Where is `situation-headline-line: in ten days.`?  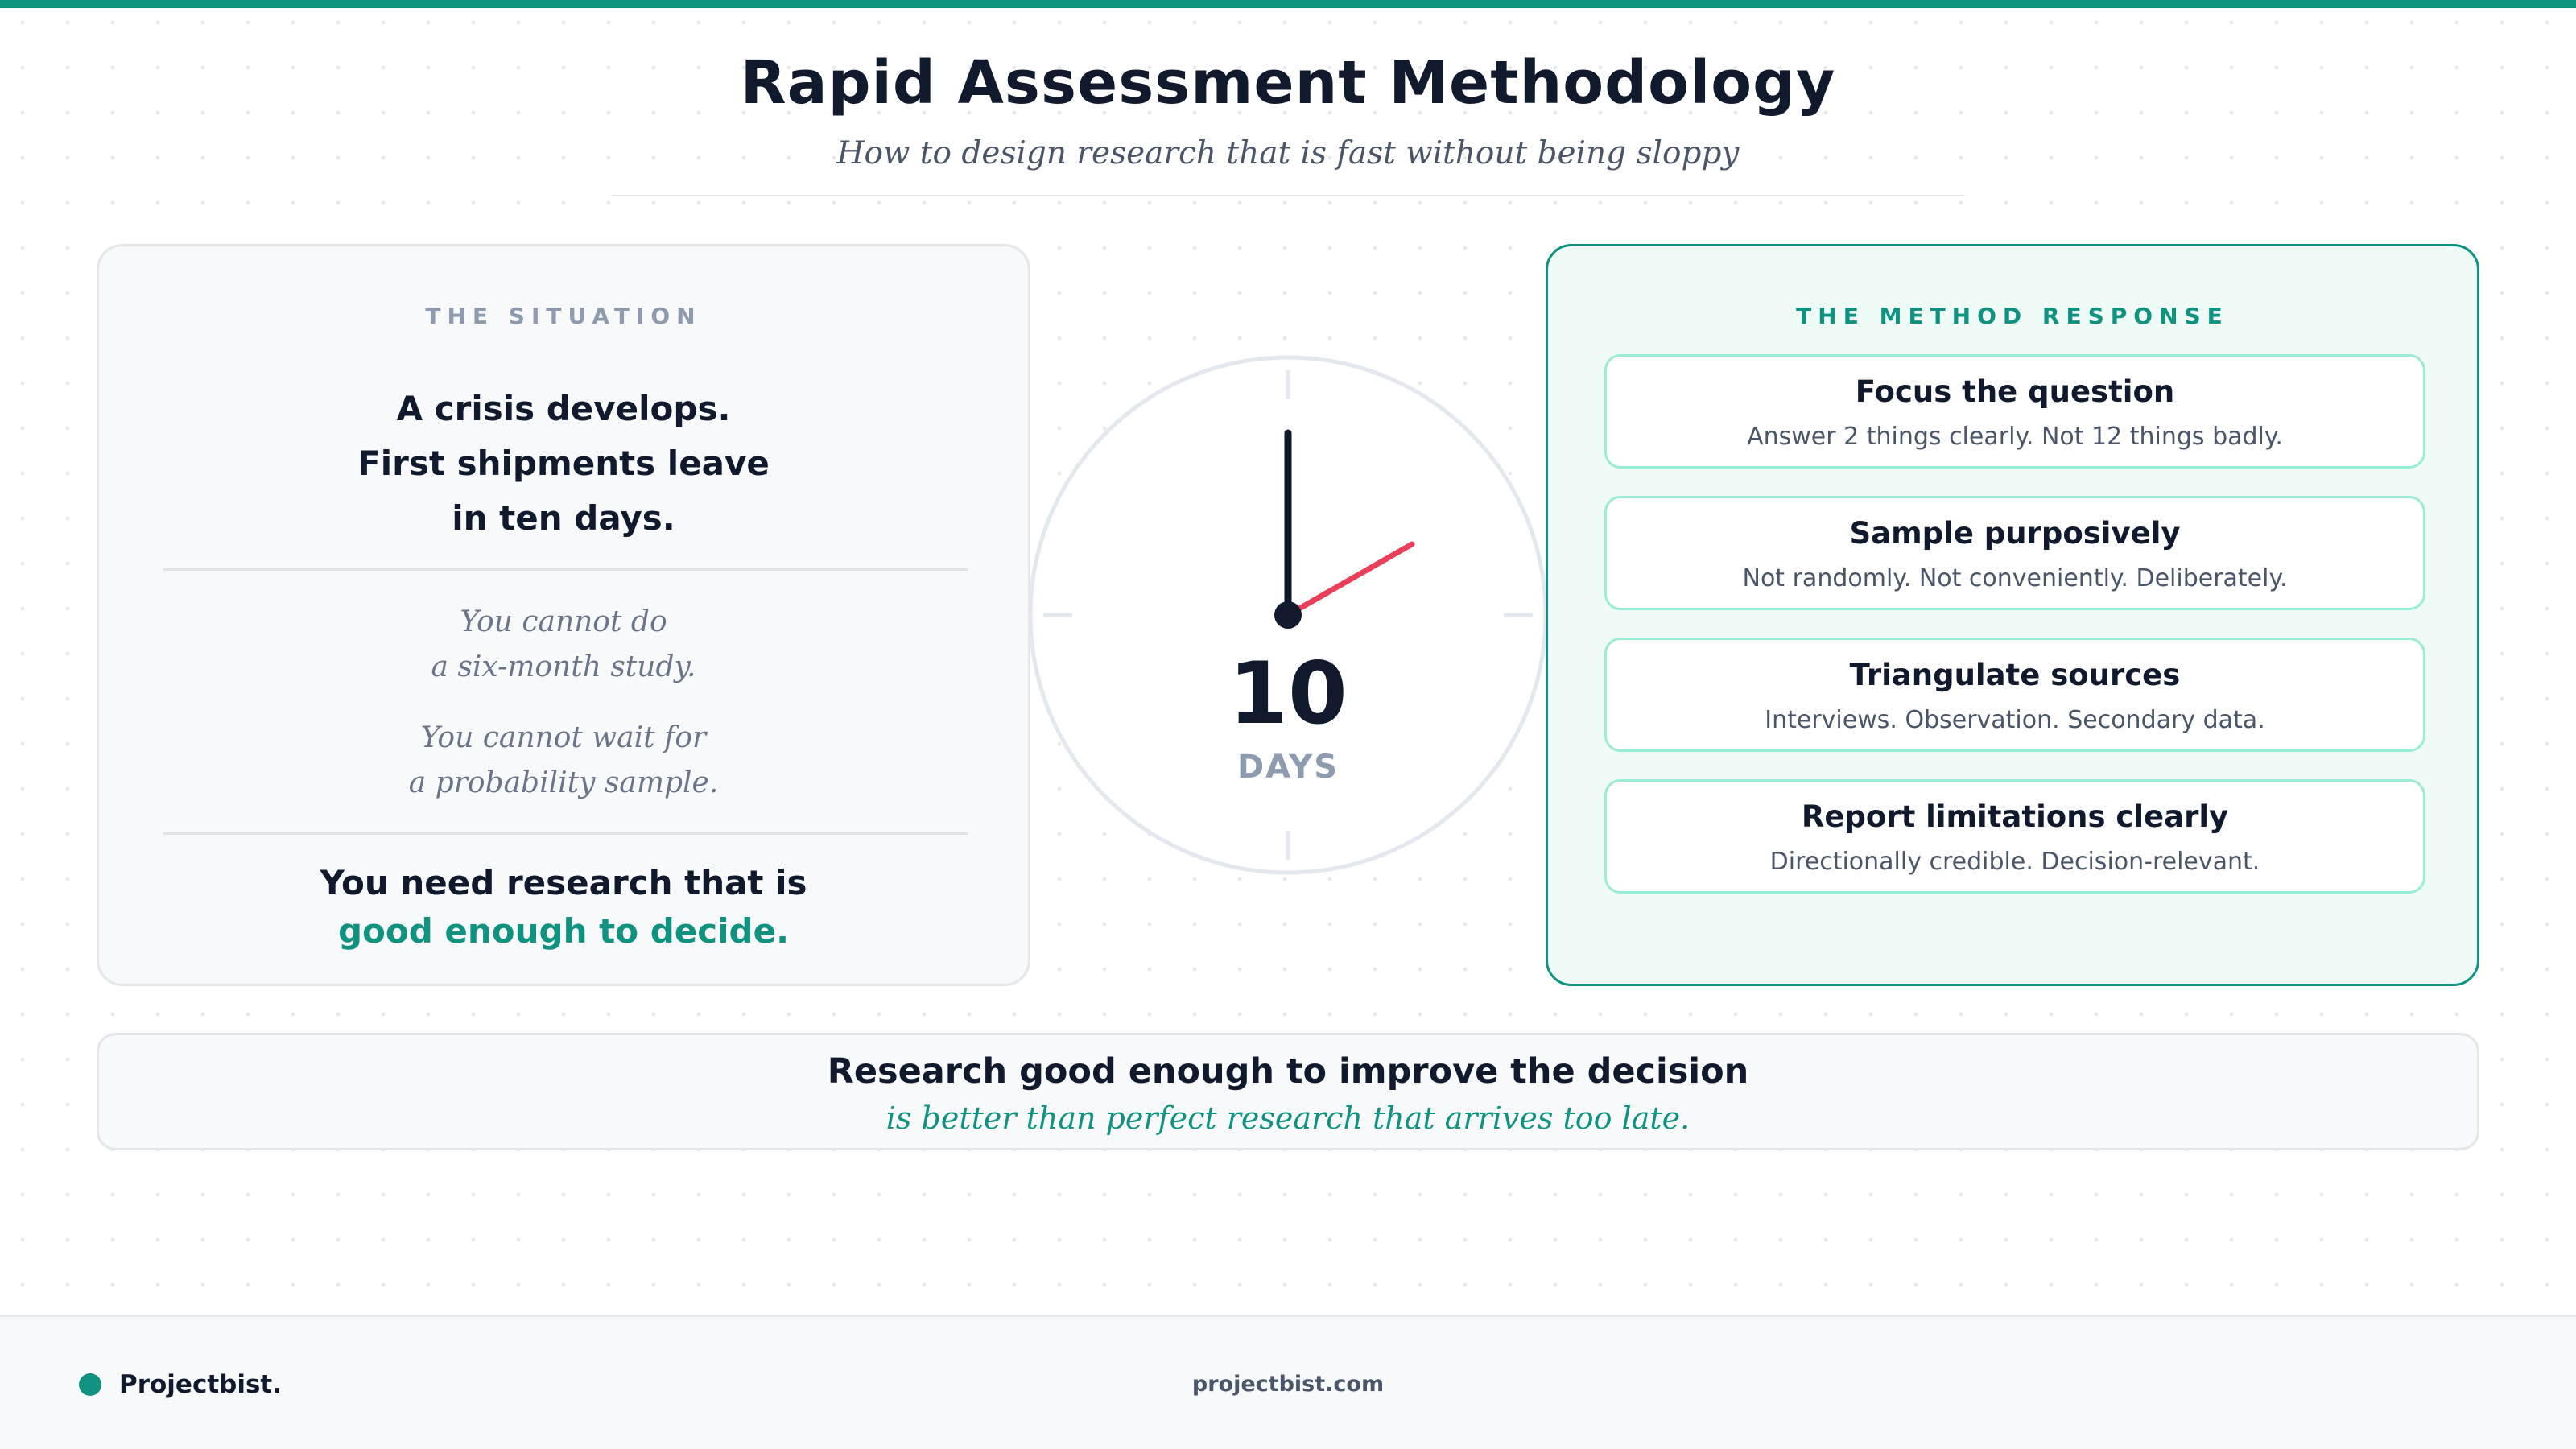 situation-headline-line: in ten days. is located at coordinates (563, 518).